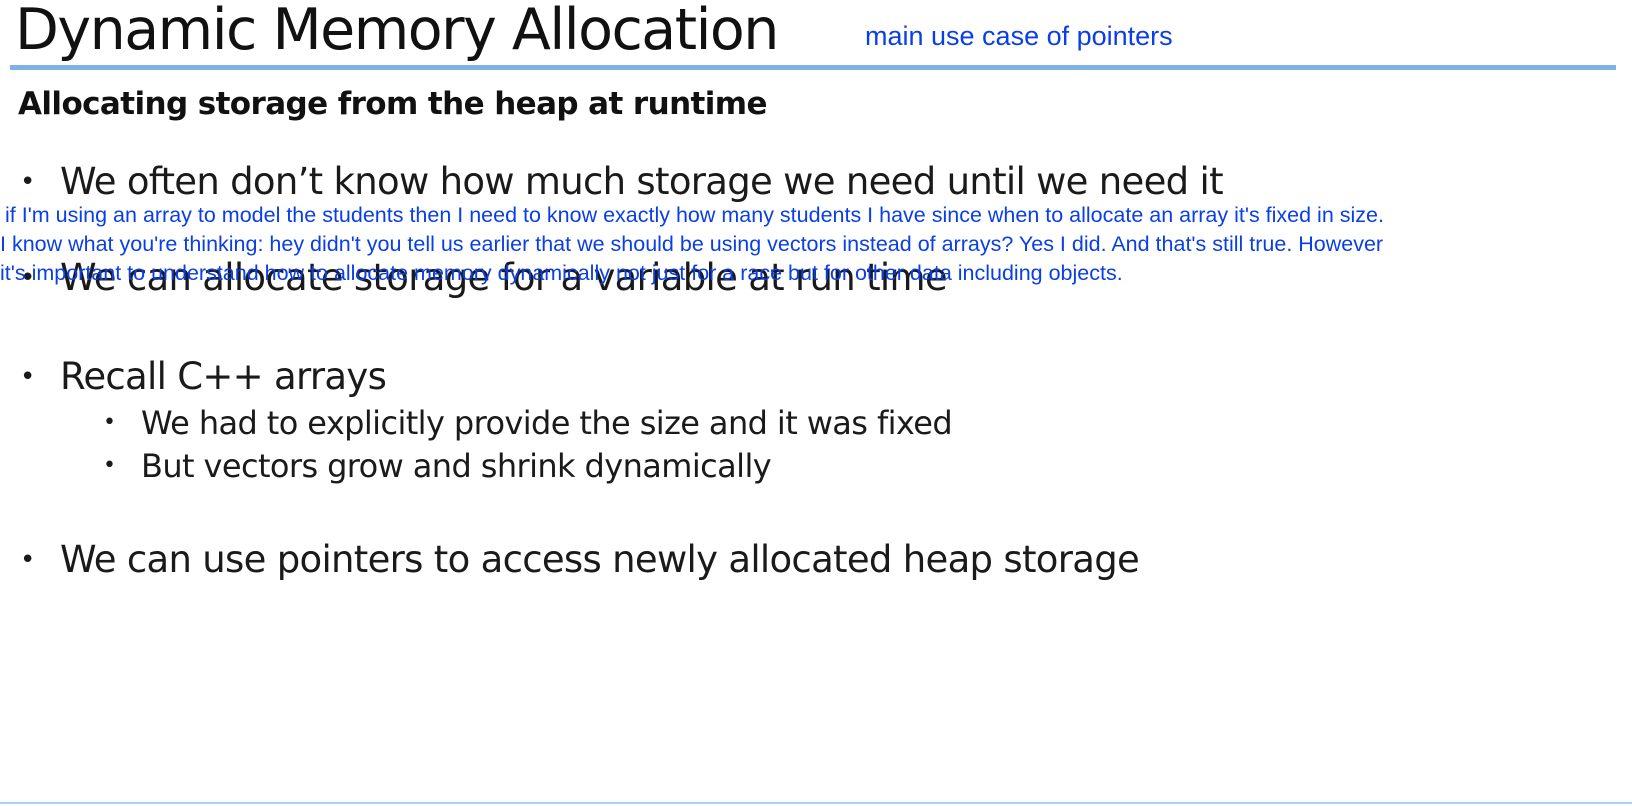 This screenshot has width=1632, height=806. What do you see at coordinates (397, 31) in the screenshot?
I see `slide-title: Dynamic Memory Allocation` at bounding box center [397, 31].